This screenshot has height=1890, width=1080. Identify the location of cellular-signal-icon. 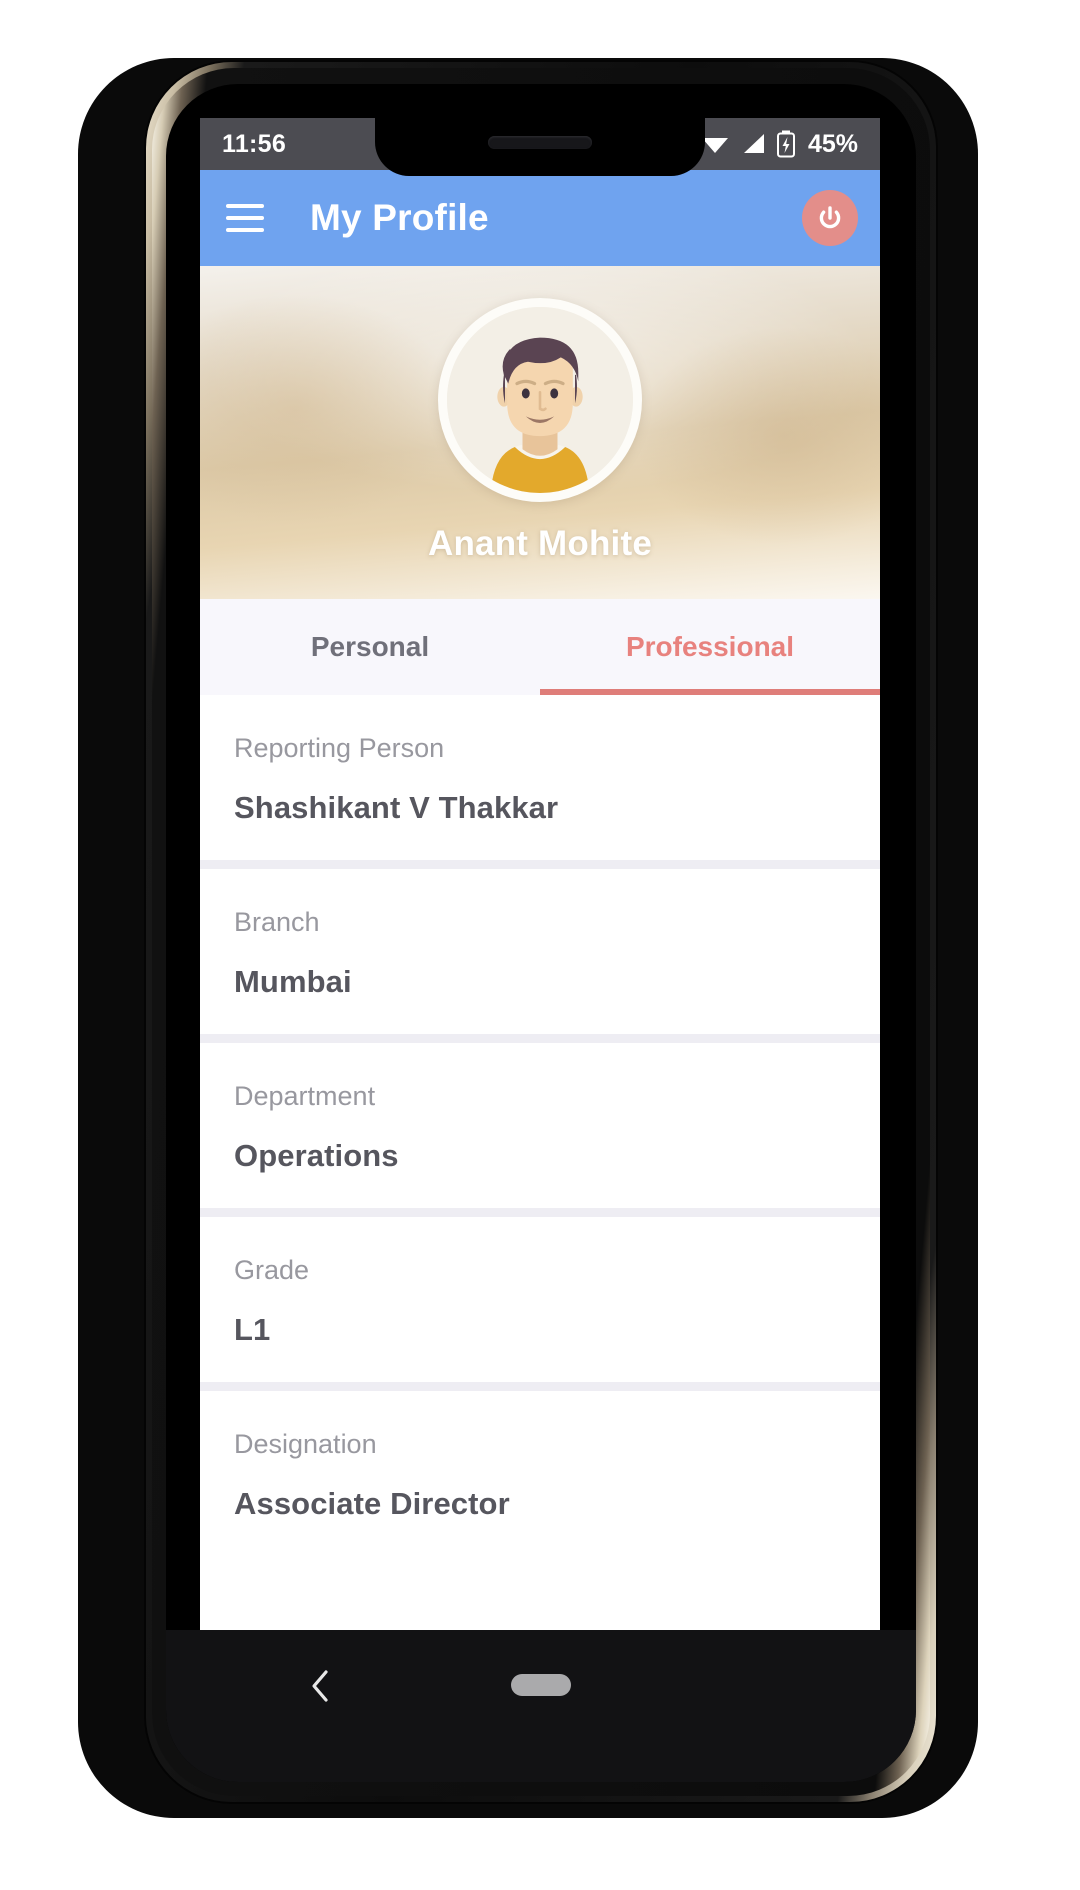
(753, 143).